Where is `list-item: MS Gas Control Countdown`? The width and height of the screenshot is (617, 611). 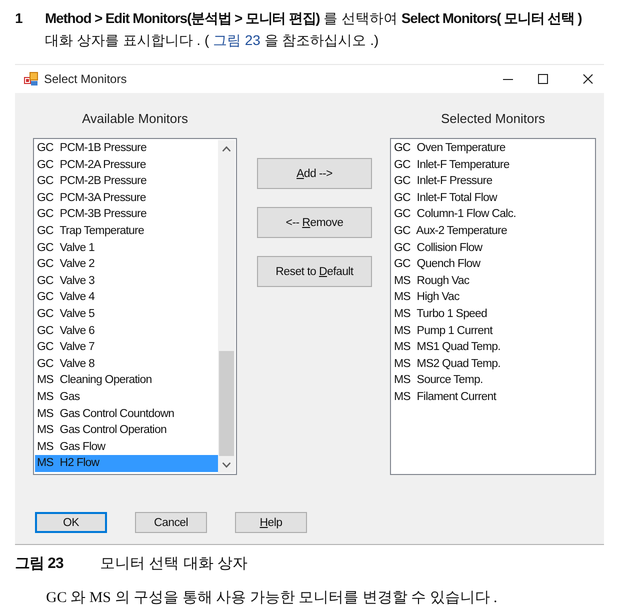 list-item: MS Gas Control Countdown is located at coordinates (126, 414).